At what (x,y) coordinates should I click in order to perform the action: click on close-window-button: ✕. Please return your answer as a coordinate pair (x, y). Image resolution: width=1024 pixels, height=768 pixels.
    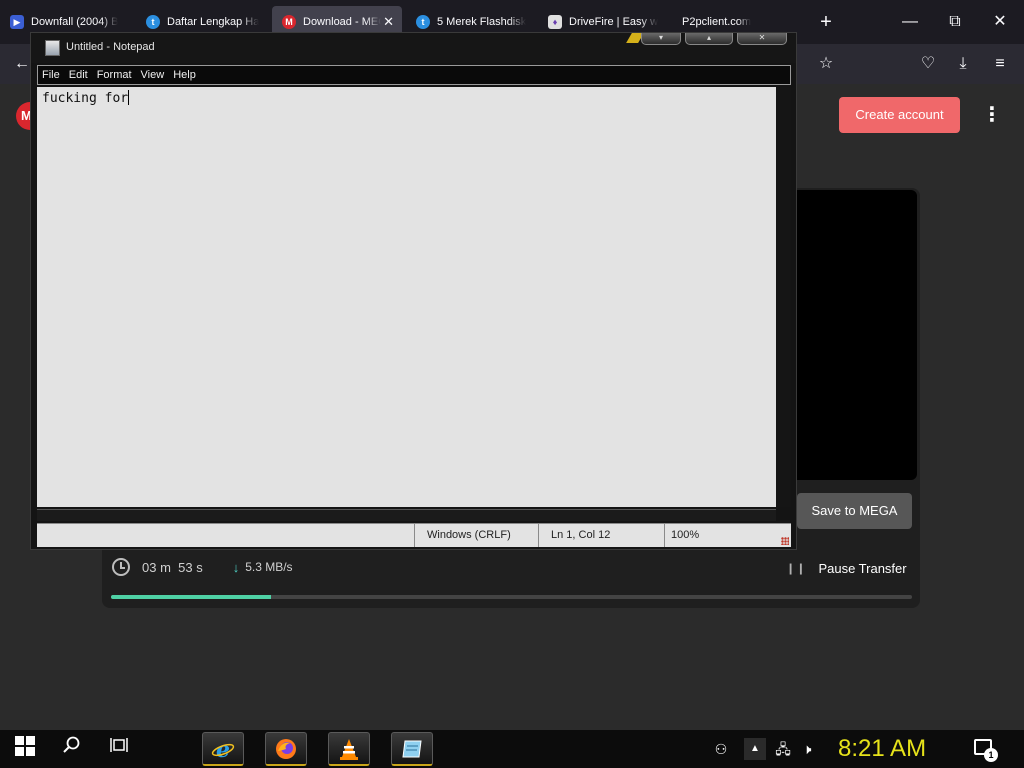
    Looking at the image, I should click on (1000, 22).